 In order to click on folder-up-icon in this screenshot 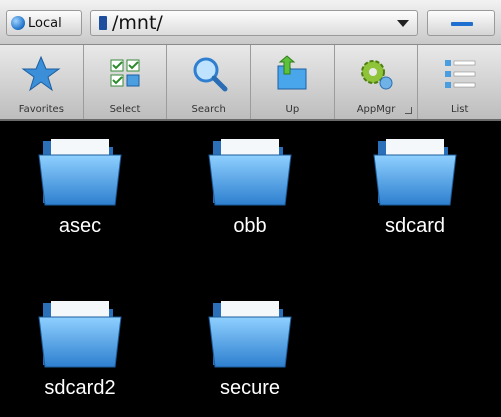, I will do `click(292, 72)`.